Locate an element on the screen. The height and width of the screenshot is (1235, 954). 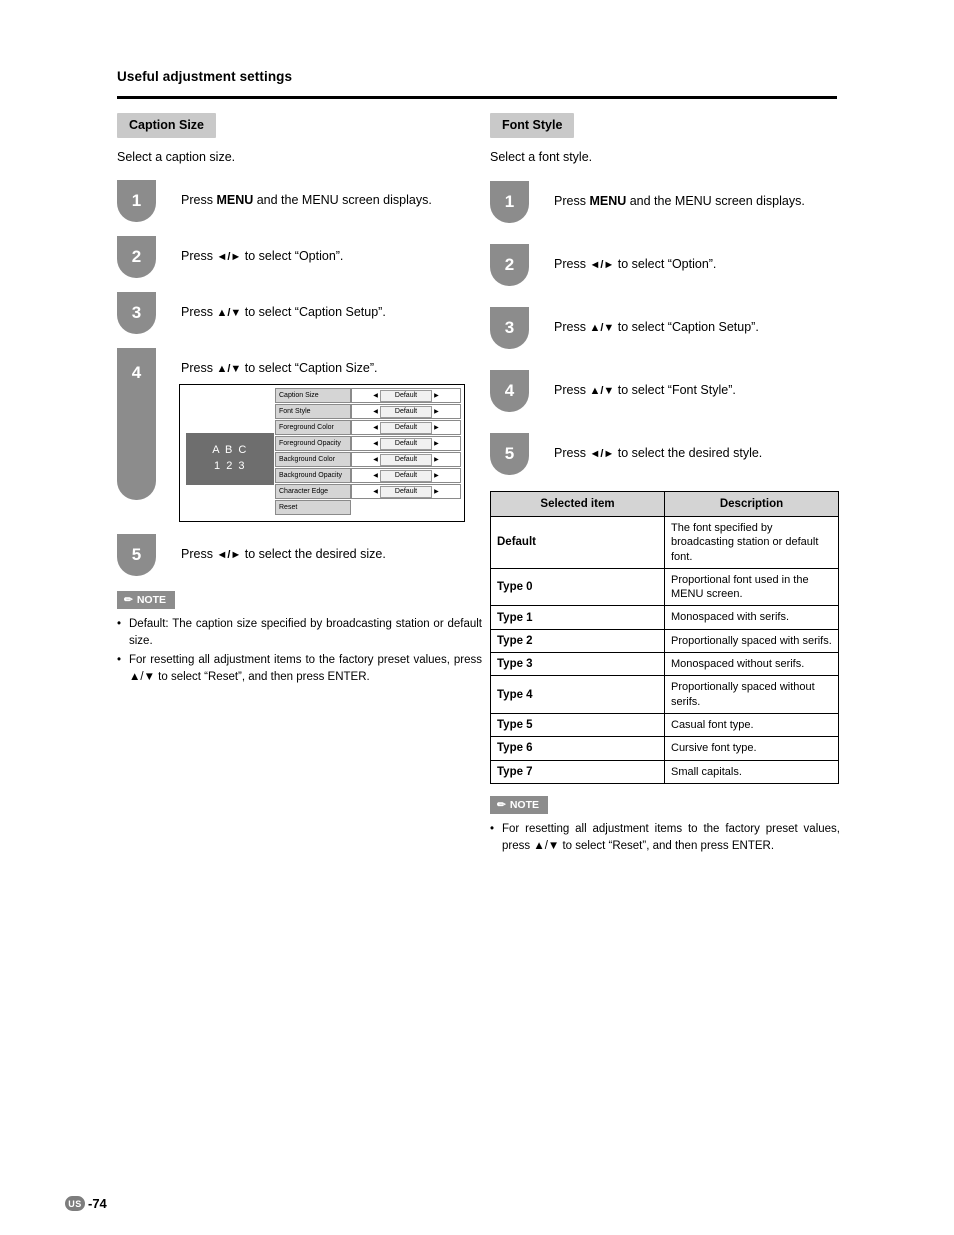
step-item: 2 Press ◄/► to select “Option”. is located at coordinates (665, 265).